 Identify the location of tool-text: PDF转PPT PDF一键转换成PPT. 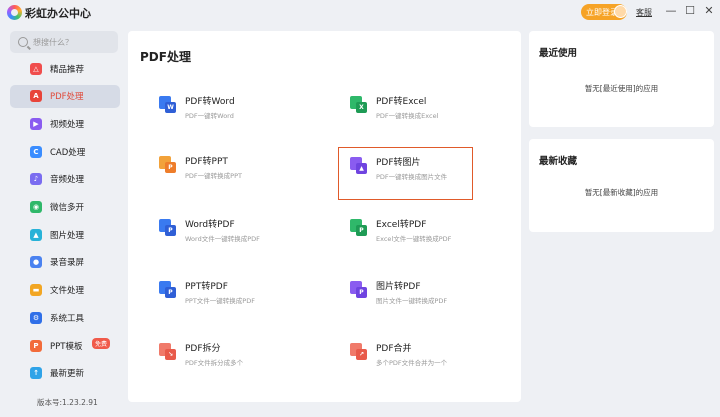
(213, 167).